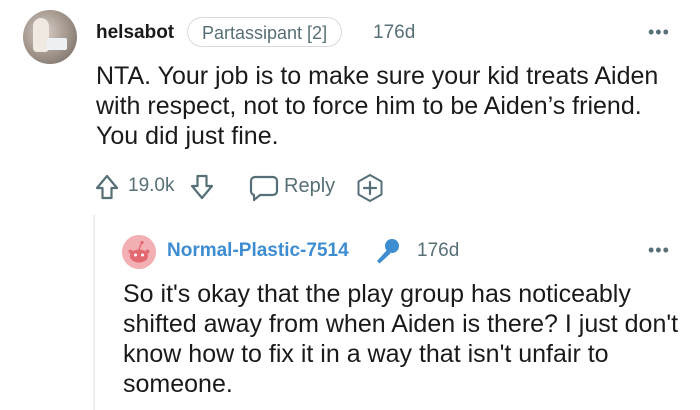 This screenshot has width=700, height=410. Describe the element at coordinates (202, 187) in the screenshot. I see `arrow-down-icon` at that location.